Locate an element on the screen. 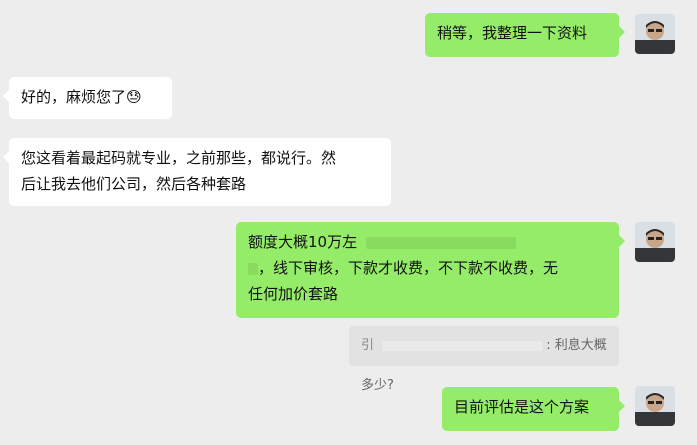 The width and height of the screenshot is (697, 445). message-text-line: 您这看着最起码就专业，之前那些，都说行。然 is located at coordinates (179, 158).